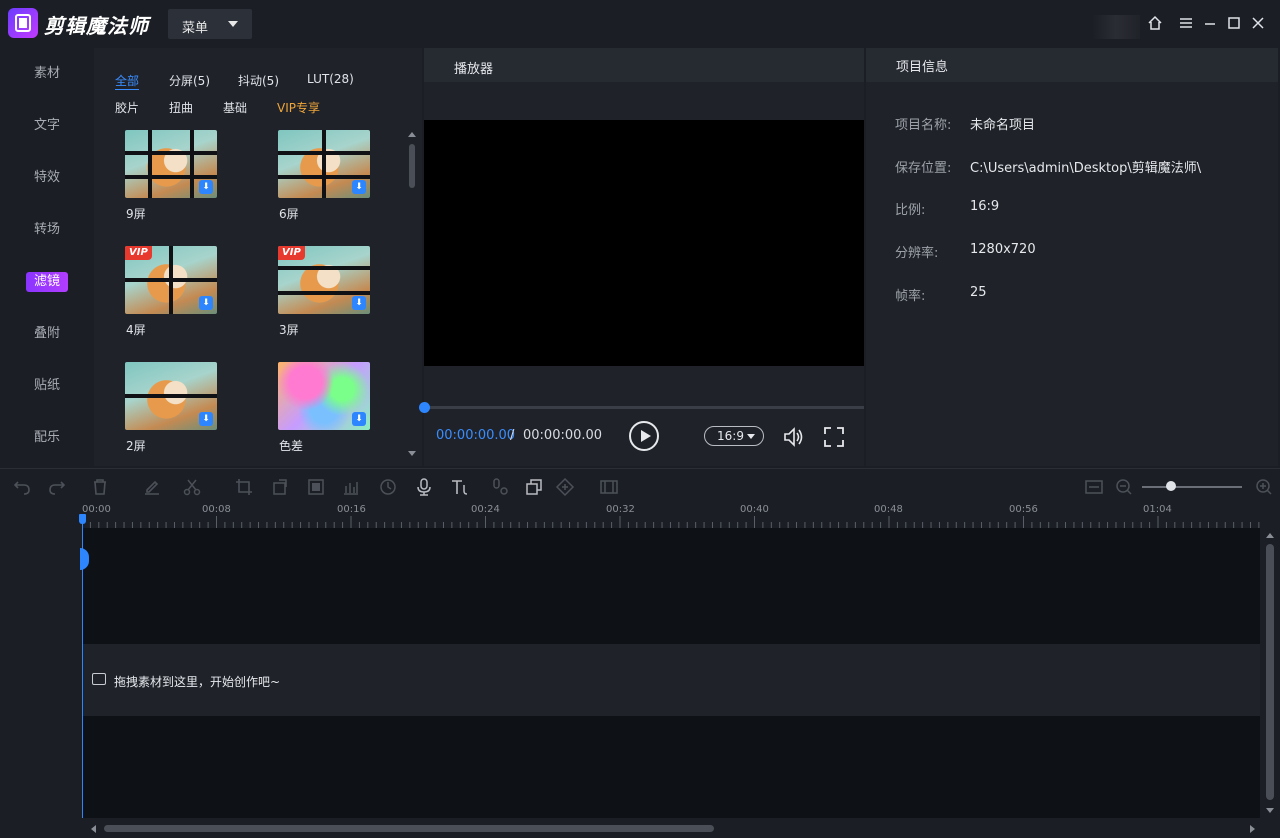 The image size is (1280, 838). I want to click on crop-icon, so click(244, 487).